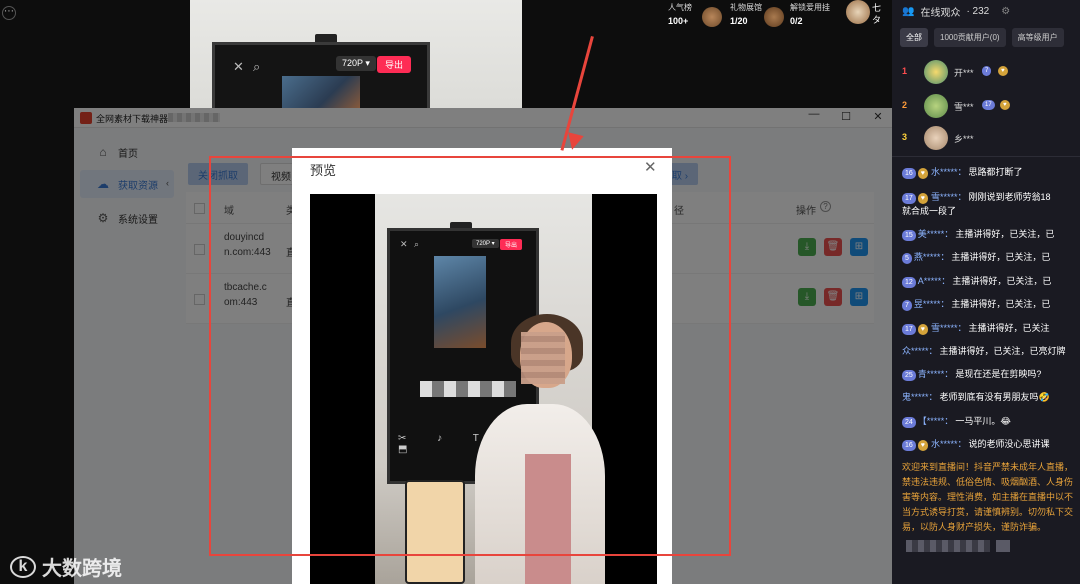 Image resolution: width=1080 pixels, height=584 pixels. Describe the element at coordinates (695, 14) in the screenshot. I see `stat-popularity: 人气榜 100+` at that location.